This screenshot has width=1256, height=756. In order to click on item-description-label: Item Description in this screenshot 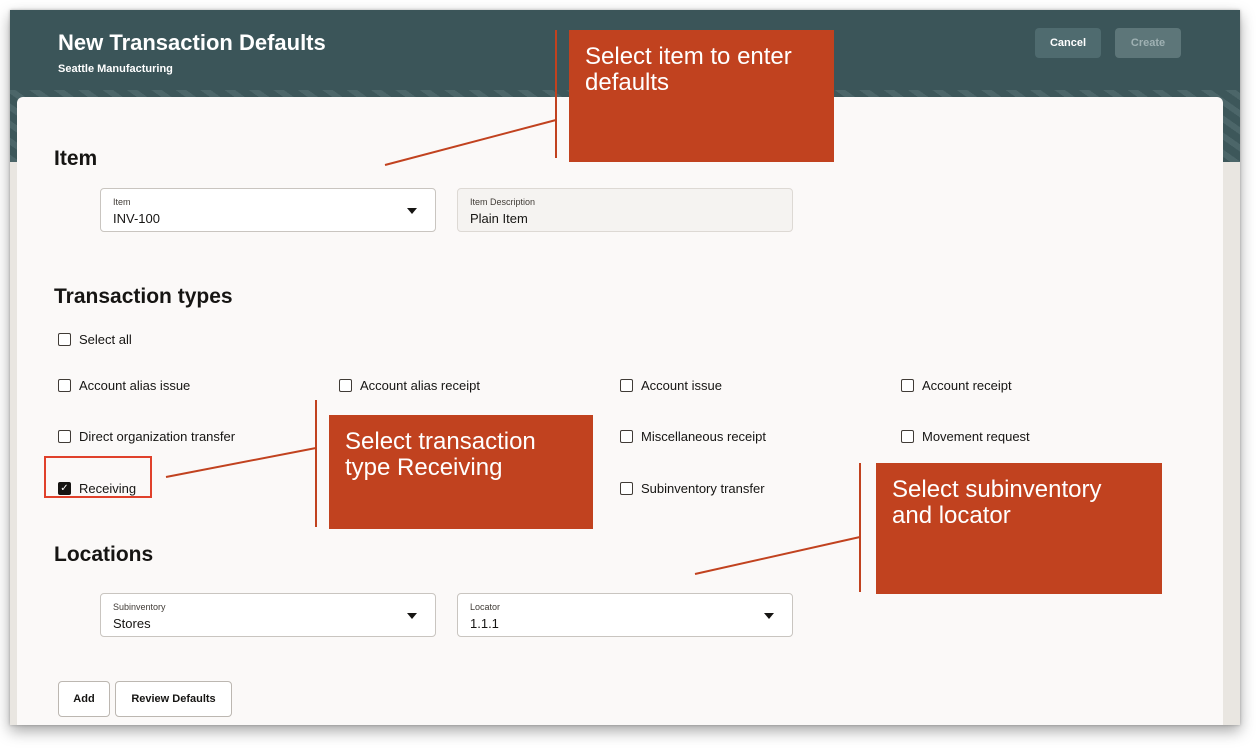, I will do `click(503, 202)`.